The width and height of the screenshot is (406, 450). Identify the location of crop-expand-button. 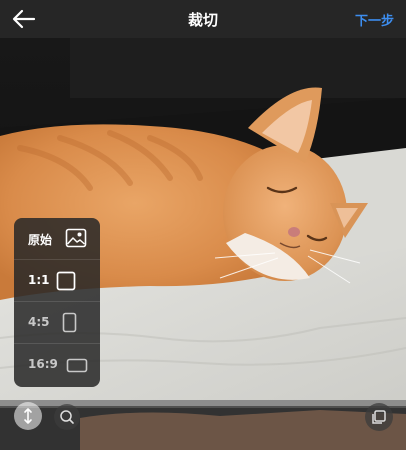
(28, 416).